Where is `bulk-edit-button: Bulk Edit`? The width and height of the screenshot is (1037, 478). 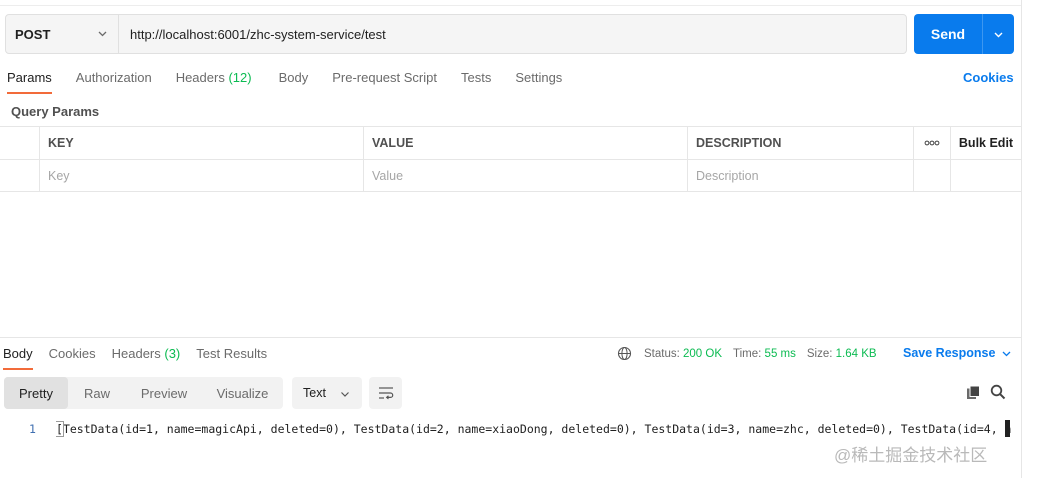
bulk-edit-button: Bulk Edit is located at coordinates (986, 143).